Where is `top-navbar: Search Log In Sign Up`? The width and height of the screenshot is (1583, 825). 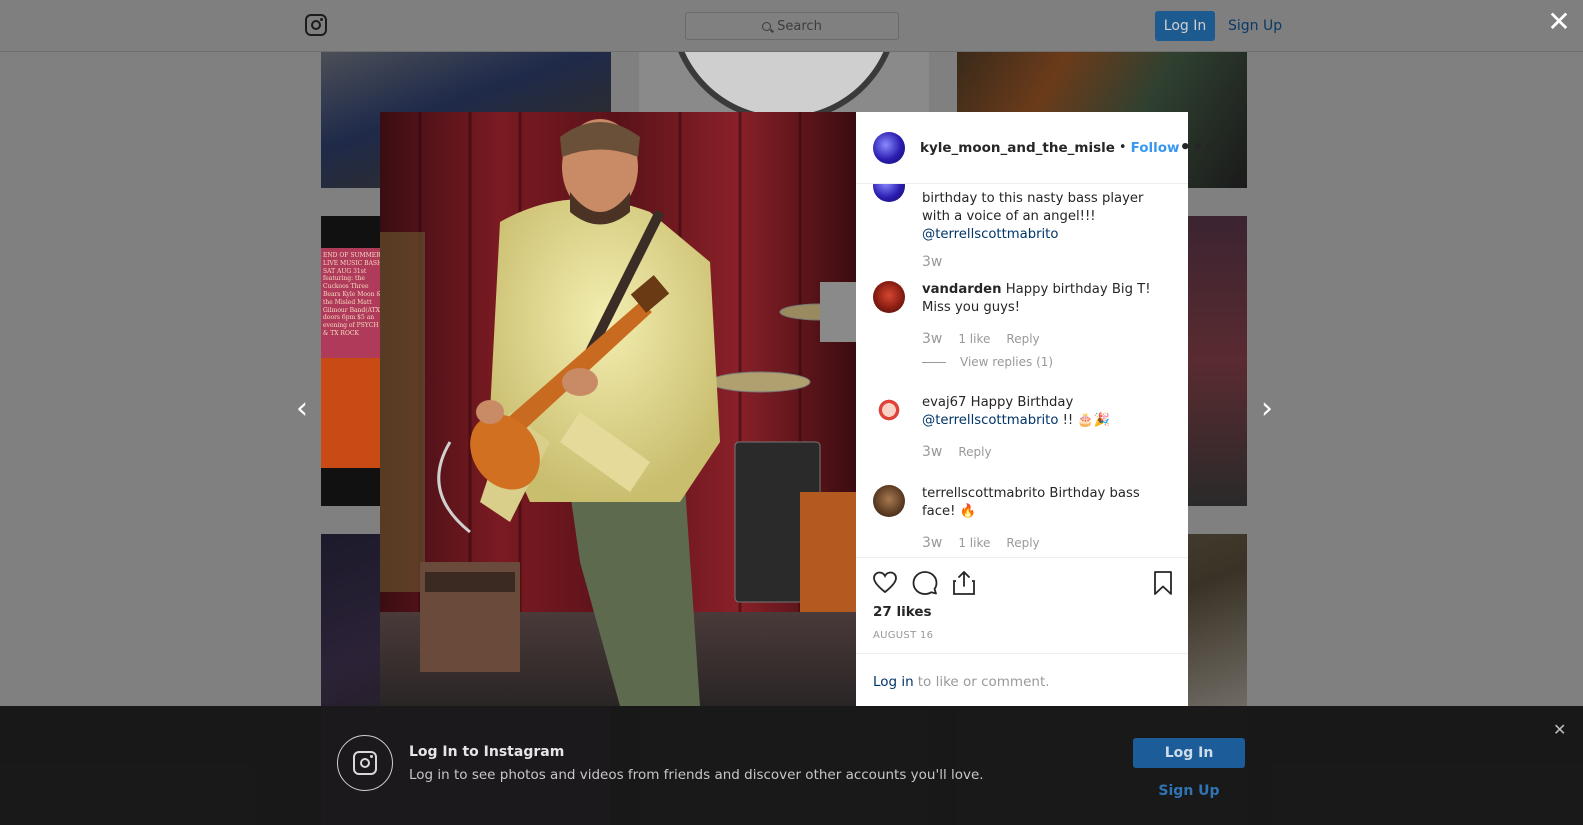 top-navbar: Search Log In Sign Up is located at coordinates (791, 26).